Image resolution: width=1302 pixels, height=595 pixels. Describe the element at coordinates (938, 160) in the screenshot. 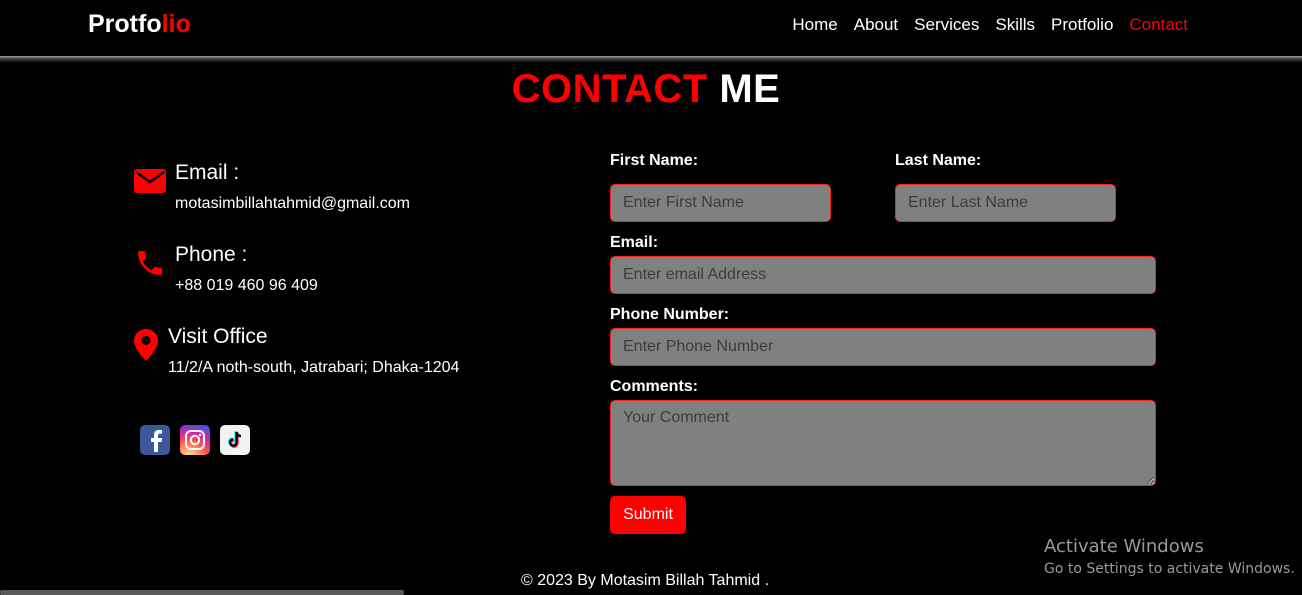

I see `last-name-label: Last Name:` at that location.